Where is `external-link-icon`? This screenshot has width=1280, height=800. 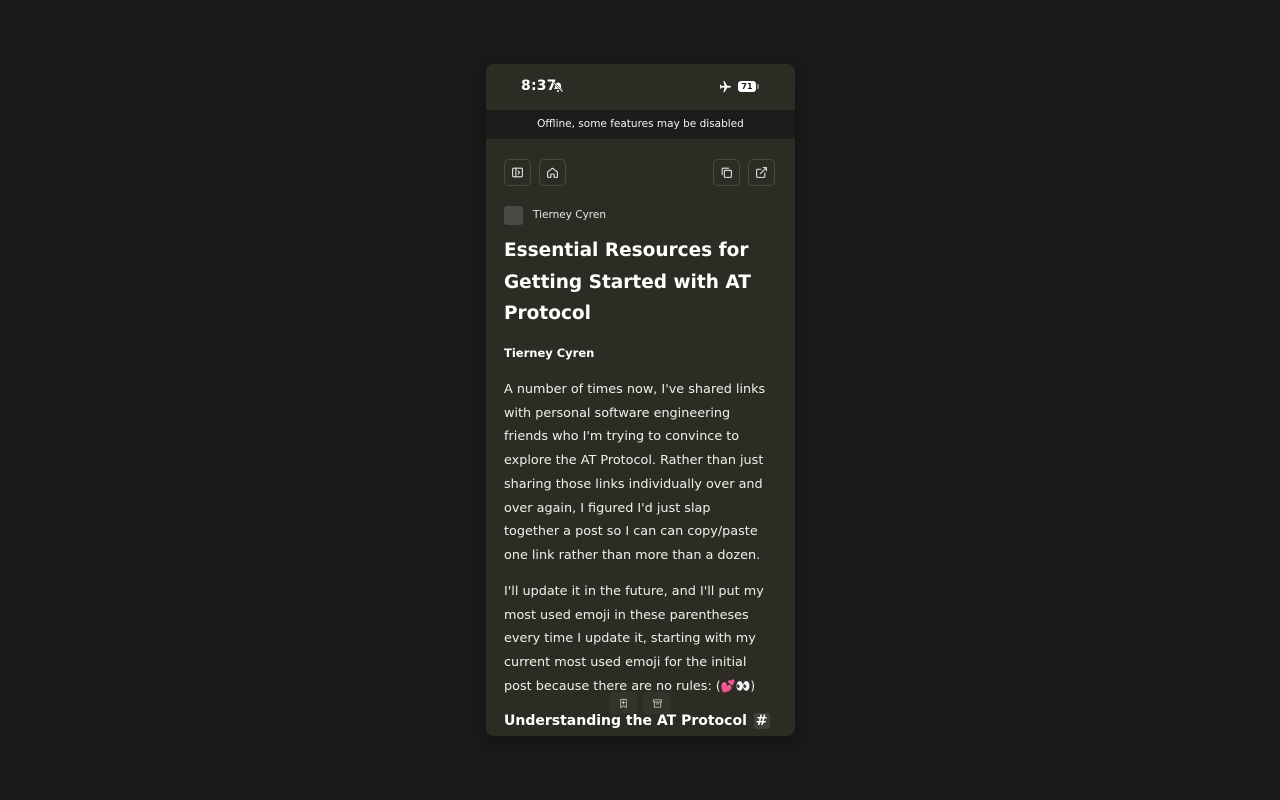 external-link-icon is located at coordinates (761, 172).